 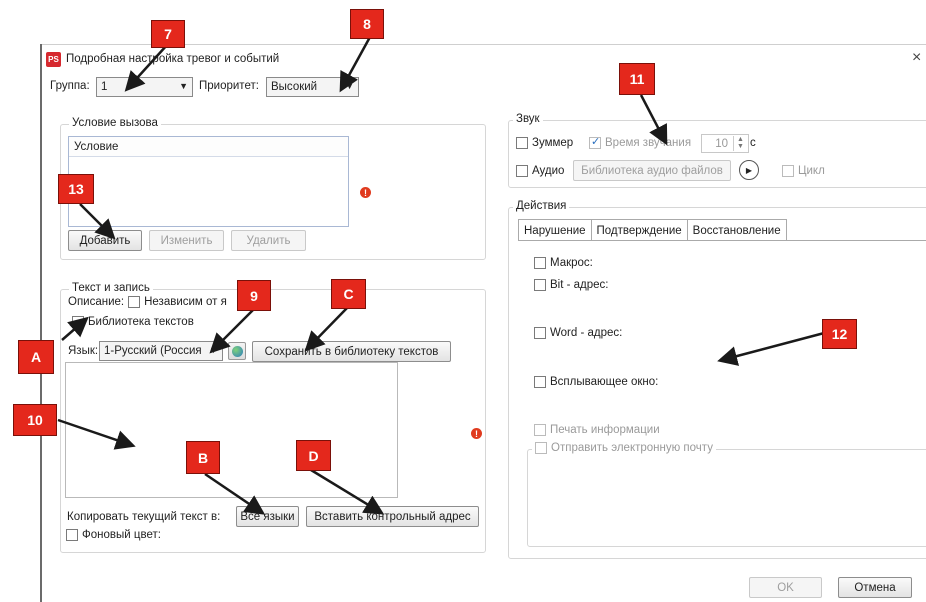 What do you see at coordinates (811, 171) in the screenshot?
I see `cycle-label: Цикл` at bounding box center [811, 171].